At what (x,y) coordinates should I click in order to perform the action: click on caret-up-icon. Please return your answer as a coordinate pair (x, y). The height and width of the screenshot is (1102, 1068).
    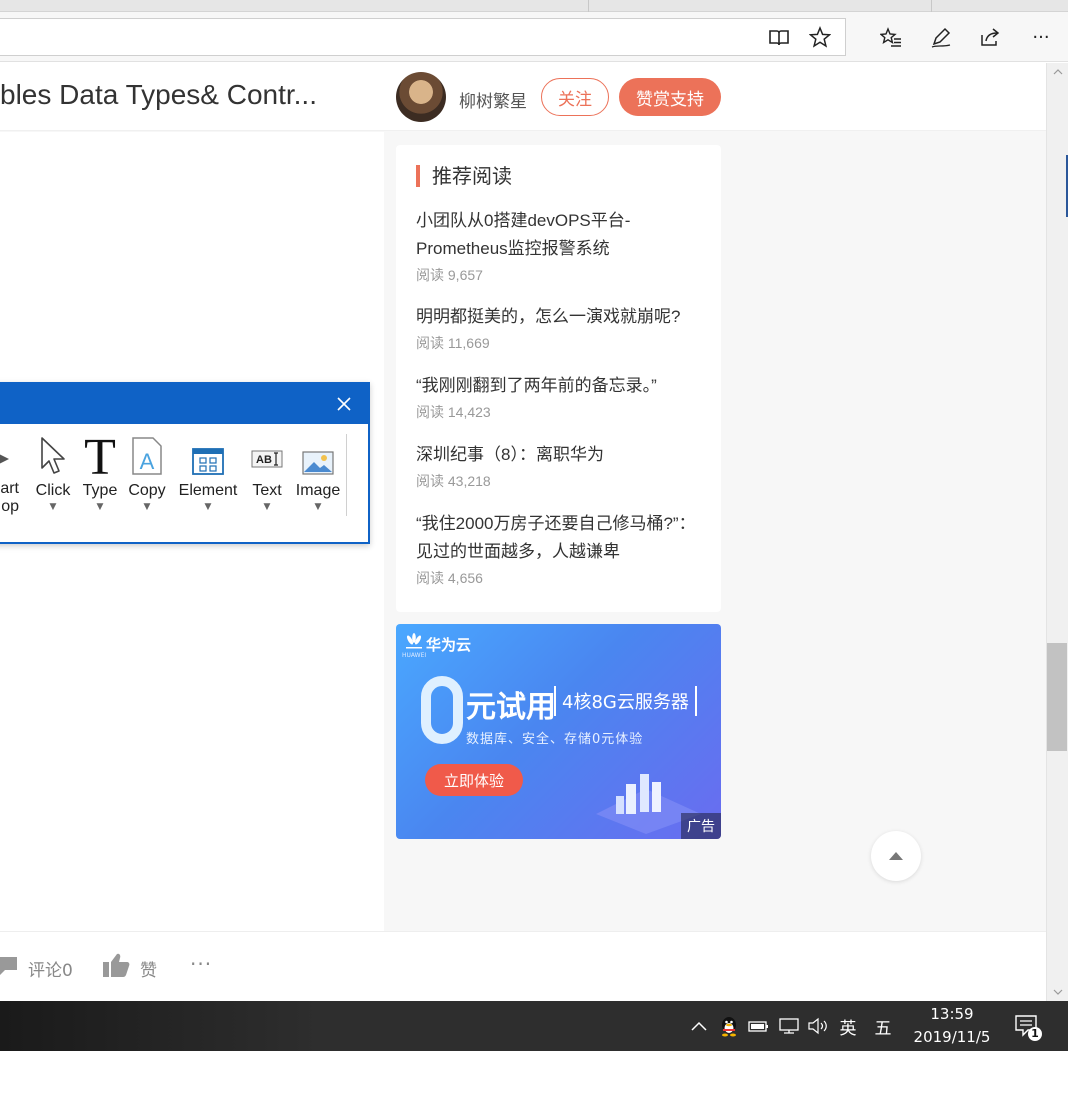
    Looking at the image, I should click on (896, 856).